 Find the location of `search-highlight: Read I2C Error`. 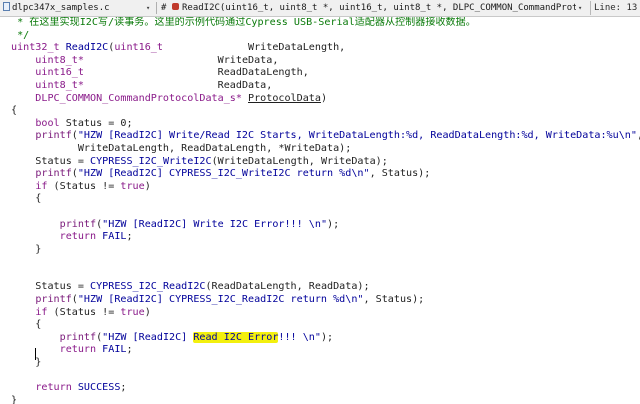

search-highlight: Read I2C Error is located at coordinates (236, 337).